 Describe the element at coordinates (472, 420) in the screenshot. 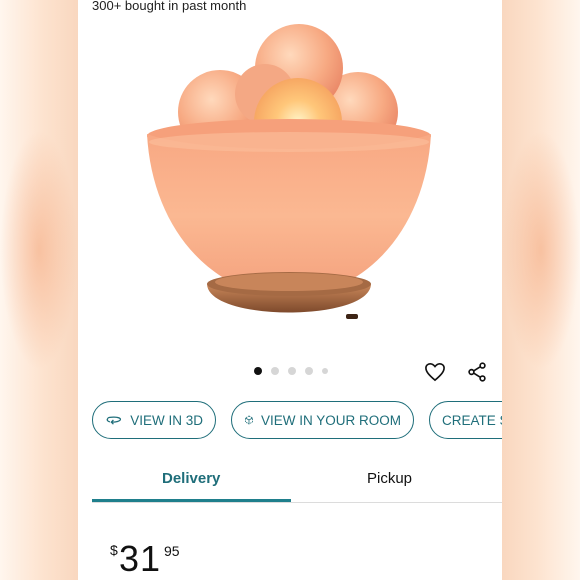

I see `create-label: CREATE S` at that location.